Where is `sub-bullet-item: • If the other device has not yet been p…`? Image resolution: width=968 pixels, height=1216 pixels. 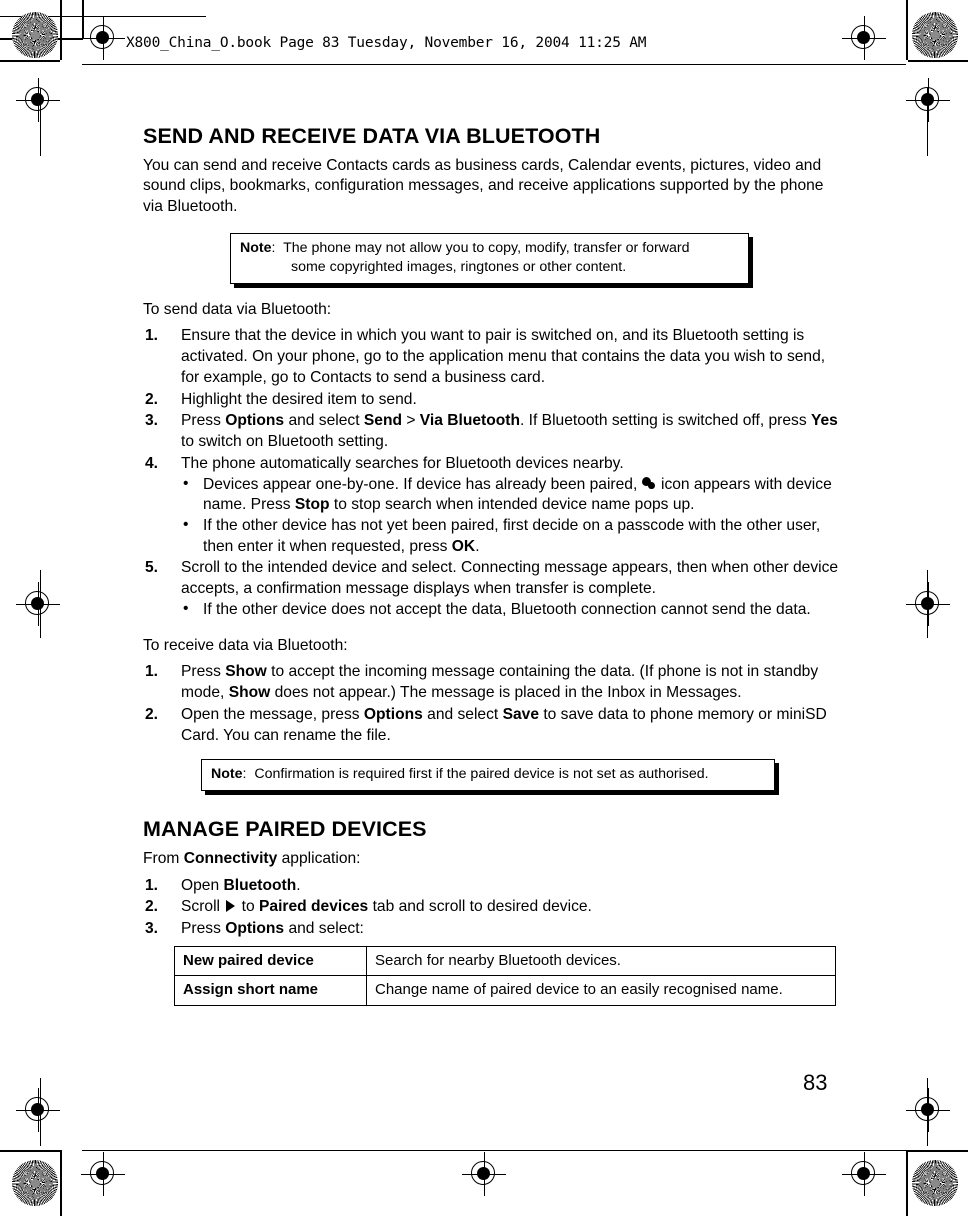
sub-bullet-item: • If the other device has not yet been p… is located at coordinates (512, 536).